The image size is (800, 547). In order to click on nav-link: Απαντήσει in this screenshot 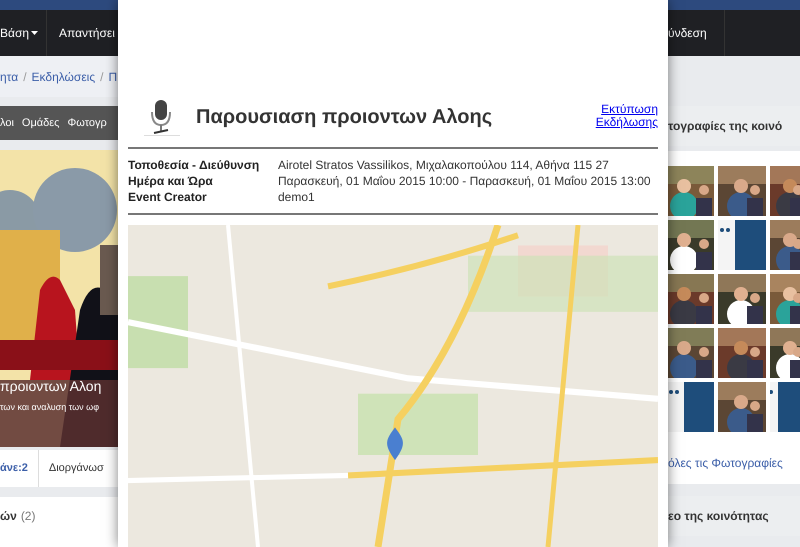, I will do `click(87, 33)`.